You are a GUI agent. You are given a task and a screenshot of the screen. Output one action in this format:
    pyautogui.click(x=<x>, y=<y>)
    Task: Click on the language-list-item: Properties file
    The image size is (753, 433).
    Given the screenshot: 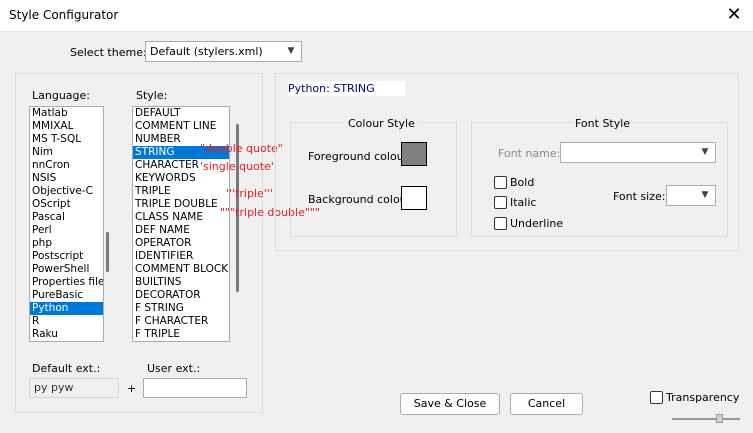 What is the action you would take?
    pyautogui.click(x=66, y=282)
    